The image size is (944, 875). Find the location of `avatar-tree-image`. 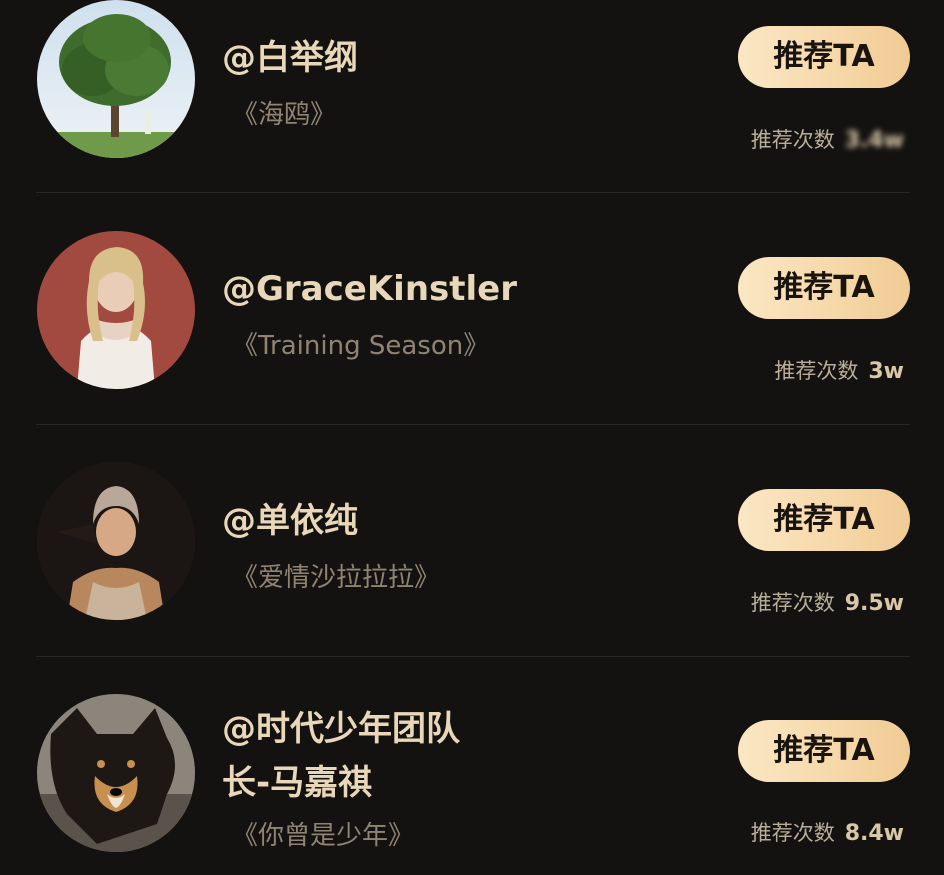

avatar-tree-image is located at coordinates (116, 79).